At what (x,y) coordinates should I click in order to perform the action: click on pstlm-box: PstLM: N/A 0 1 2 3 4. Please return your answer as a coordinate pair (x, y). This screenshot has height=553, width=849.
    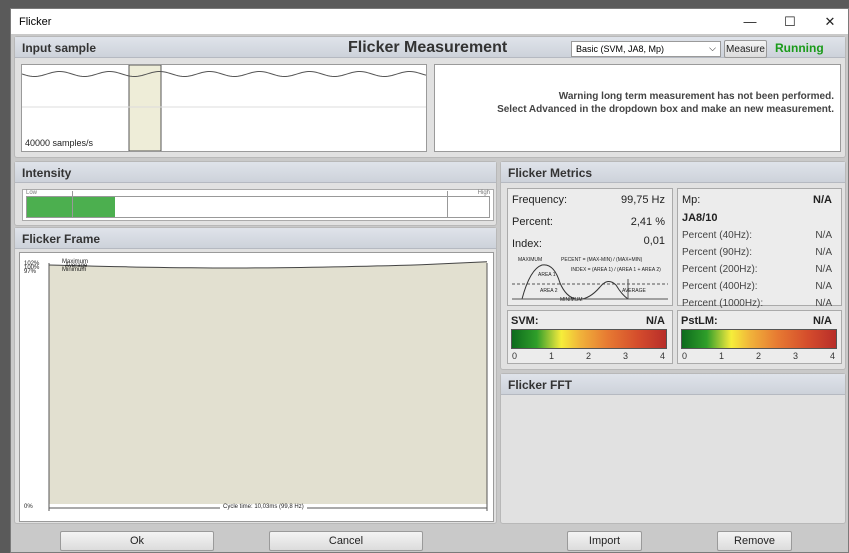
    Looking at the image, I should click on (759, 337).